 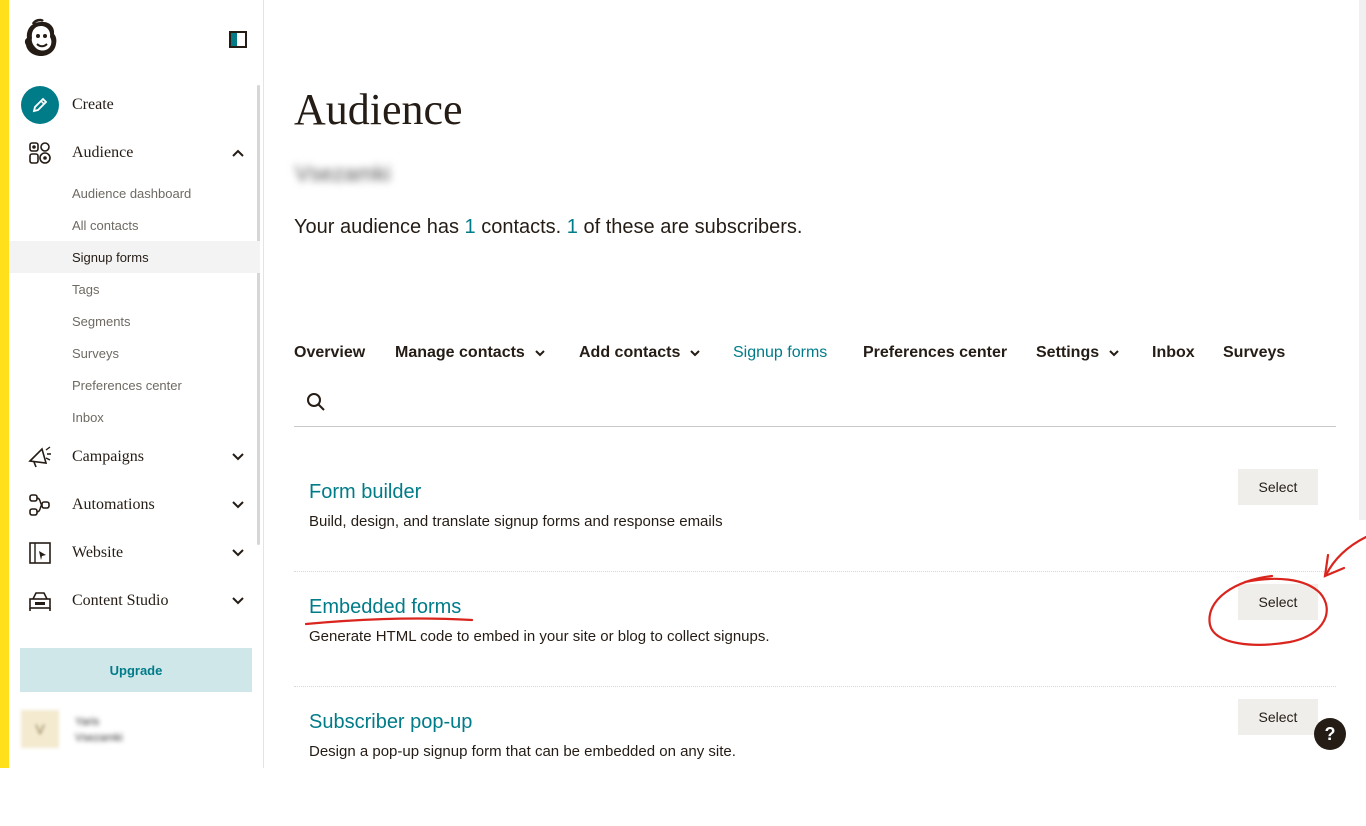 I want to click on tab-label: Inbox, so click(x=1173, y=352).